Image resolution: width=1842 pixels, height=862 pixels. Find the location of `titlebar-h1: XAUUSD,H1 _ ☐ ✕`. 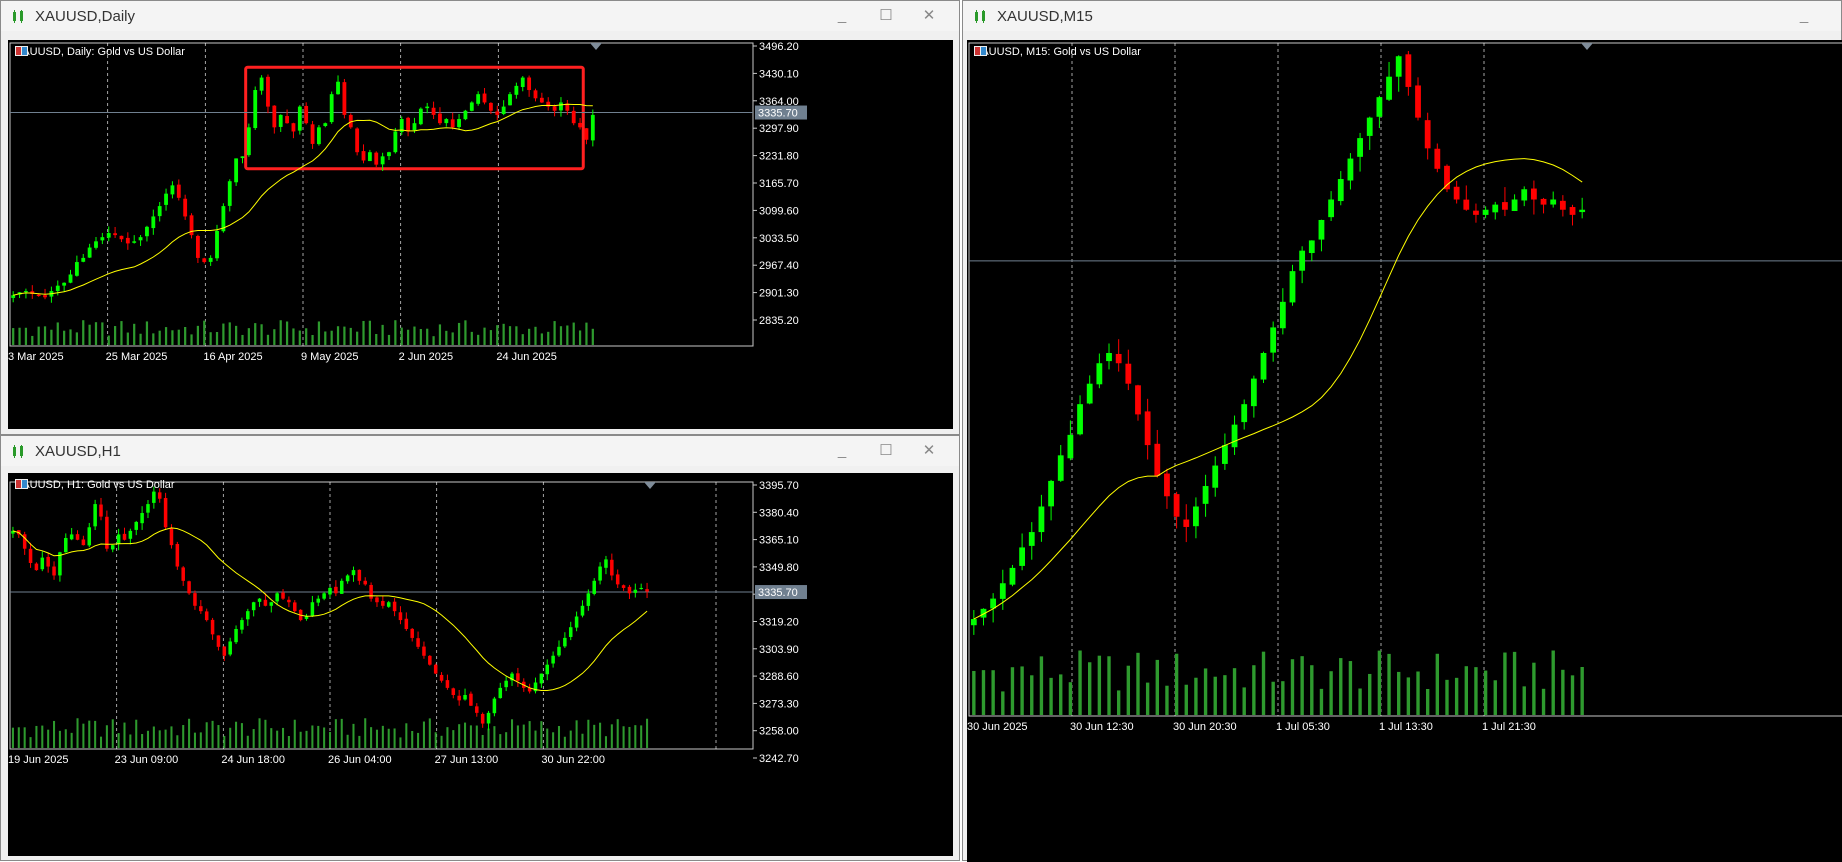

titlebar-h1: XAUUSD,H1 _ ☐ ✕ is located at coordinates (480, 451).